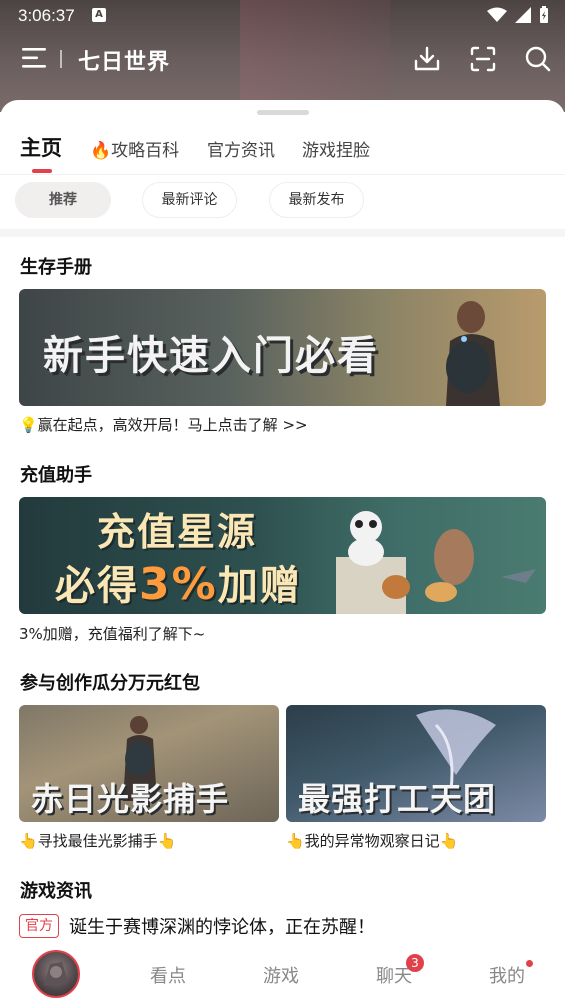  What do you see at coordinates (427, 59) in the screenshot?
I see `download-icon` at bounding box center [427, 59].